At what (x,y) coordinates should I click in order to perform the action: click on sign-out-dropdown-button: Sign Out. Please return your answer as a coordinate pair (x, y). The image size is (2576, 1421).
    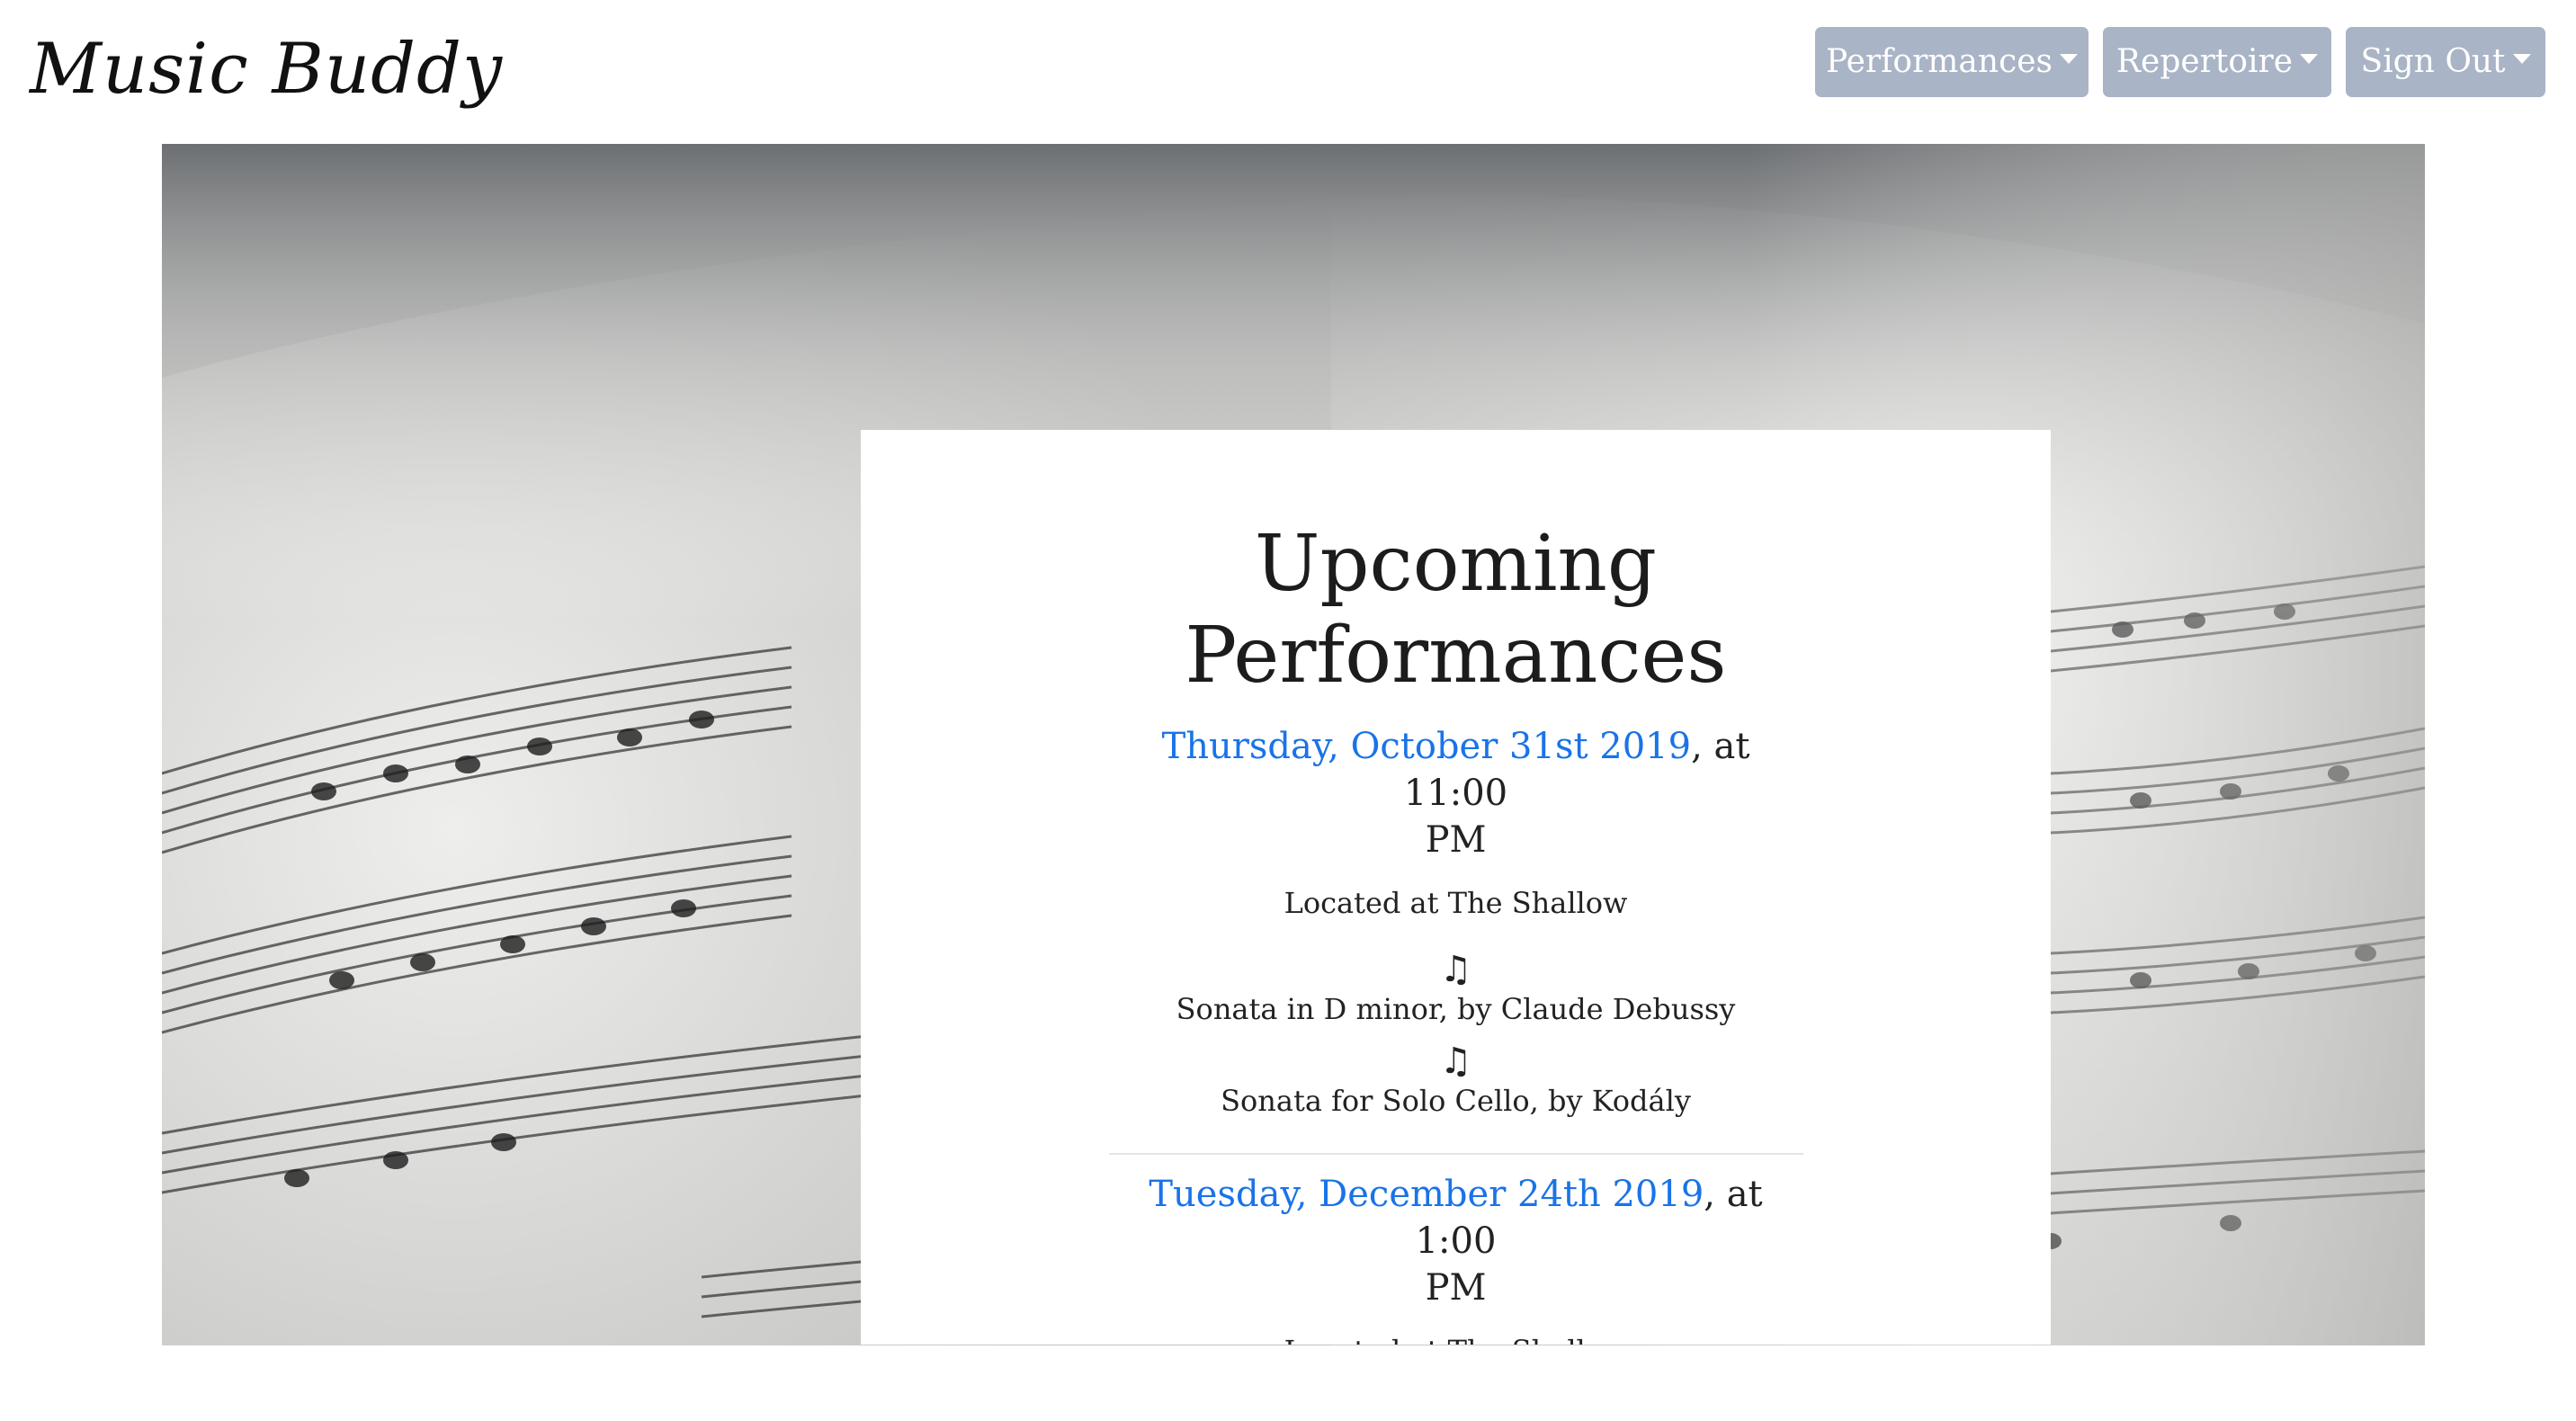
    Looking at the image, I should click on (2445, 62).